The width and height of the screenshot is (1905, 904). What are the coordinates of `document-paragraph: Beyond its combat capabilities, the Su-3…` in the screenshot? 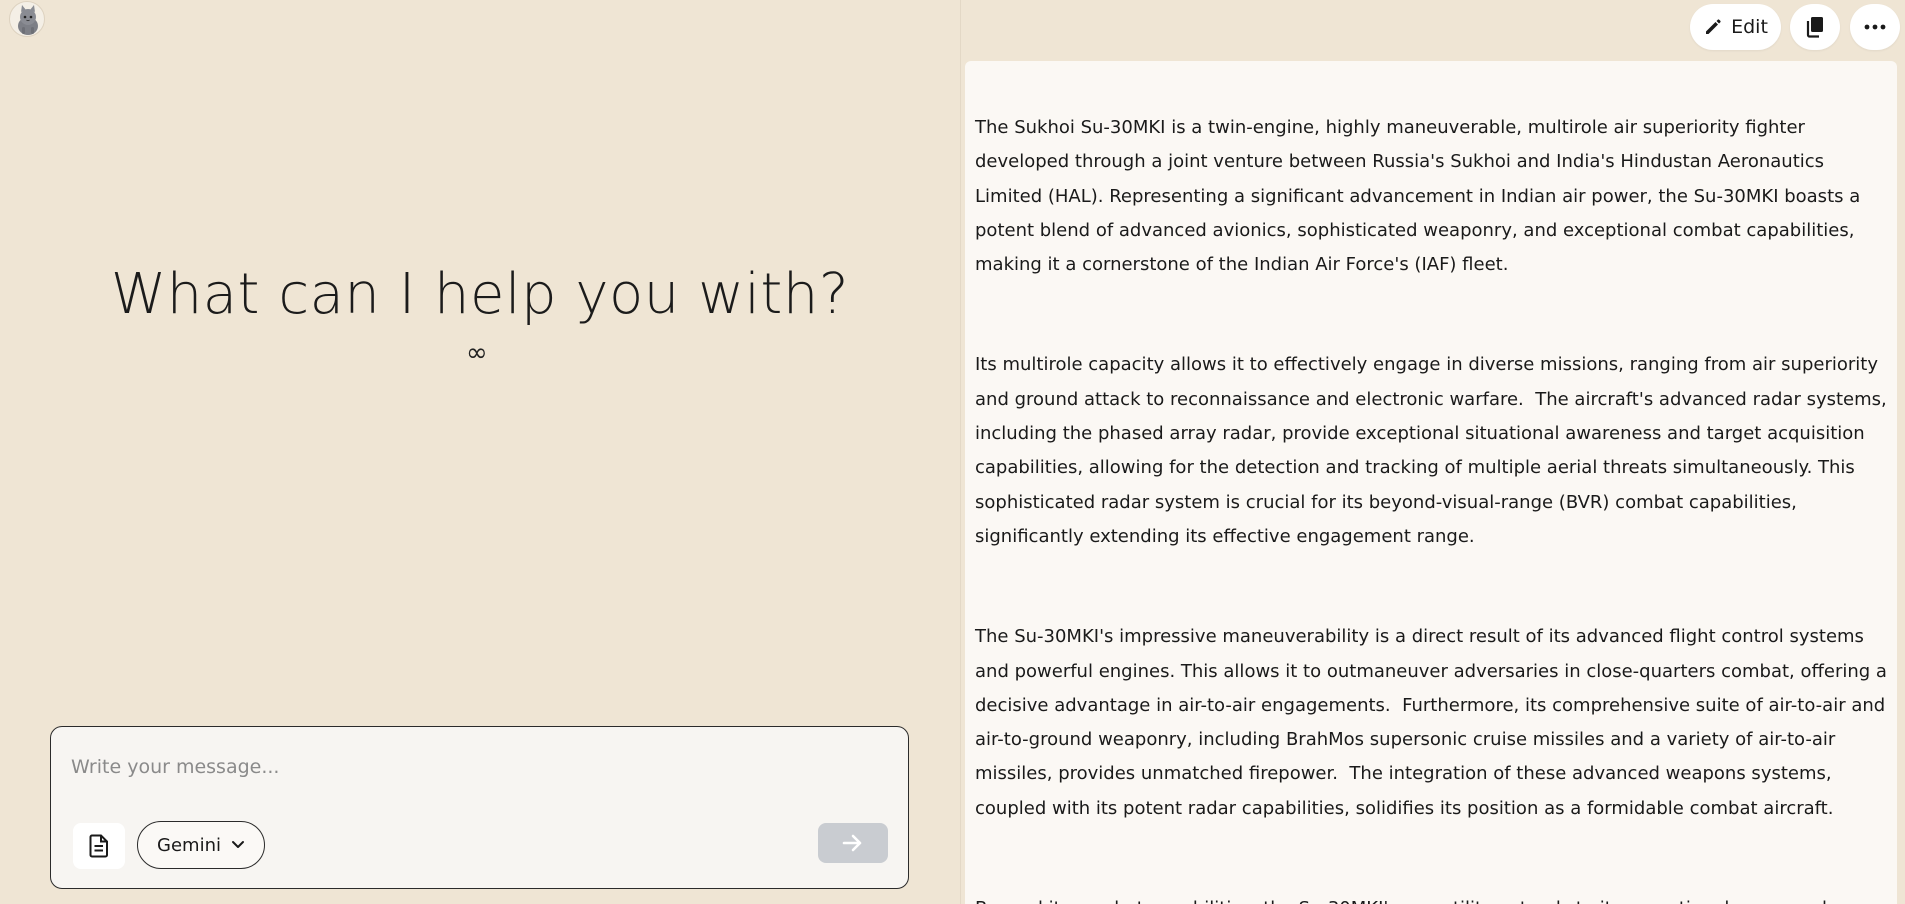 It's located at (1431, 898).